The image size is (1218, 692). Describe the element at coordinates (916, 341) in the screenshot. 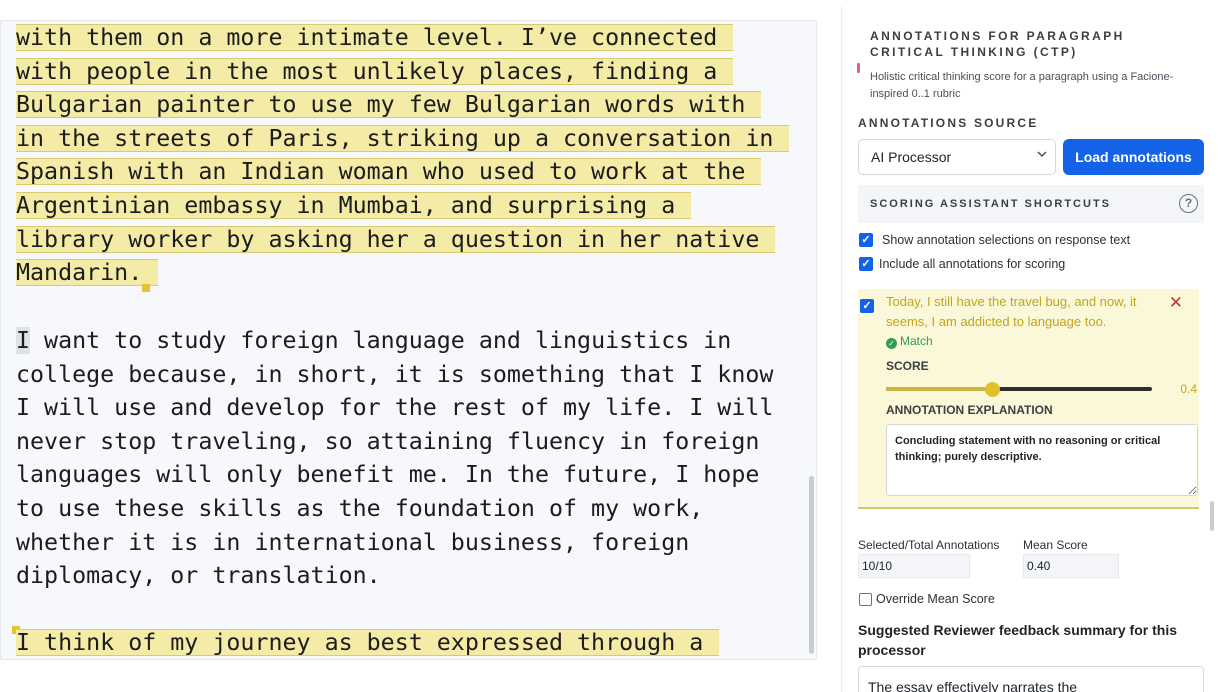

I see `match-label: Match` at that location.